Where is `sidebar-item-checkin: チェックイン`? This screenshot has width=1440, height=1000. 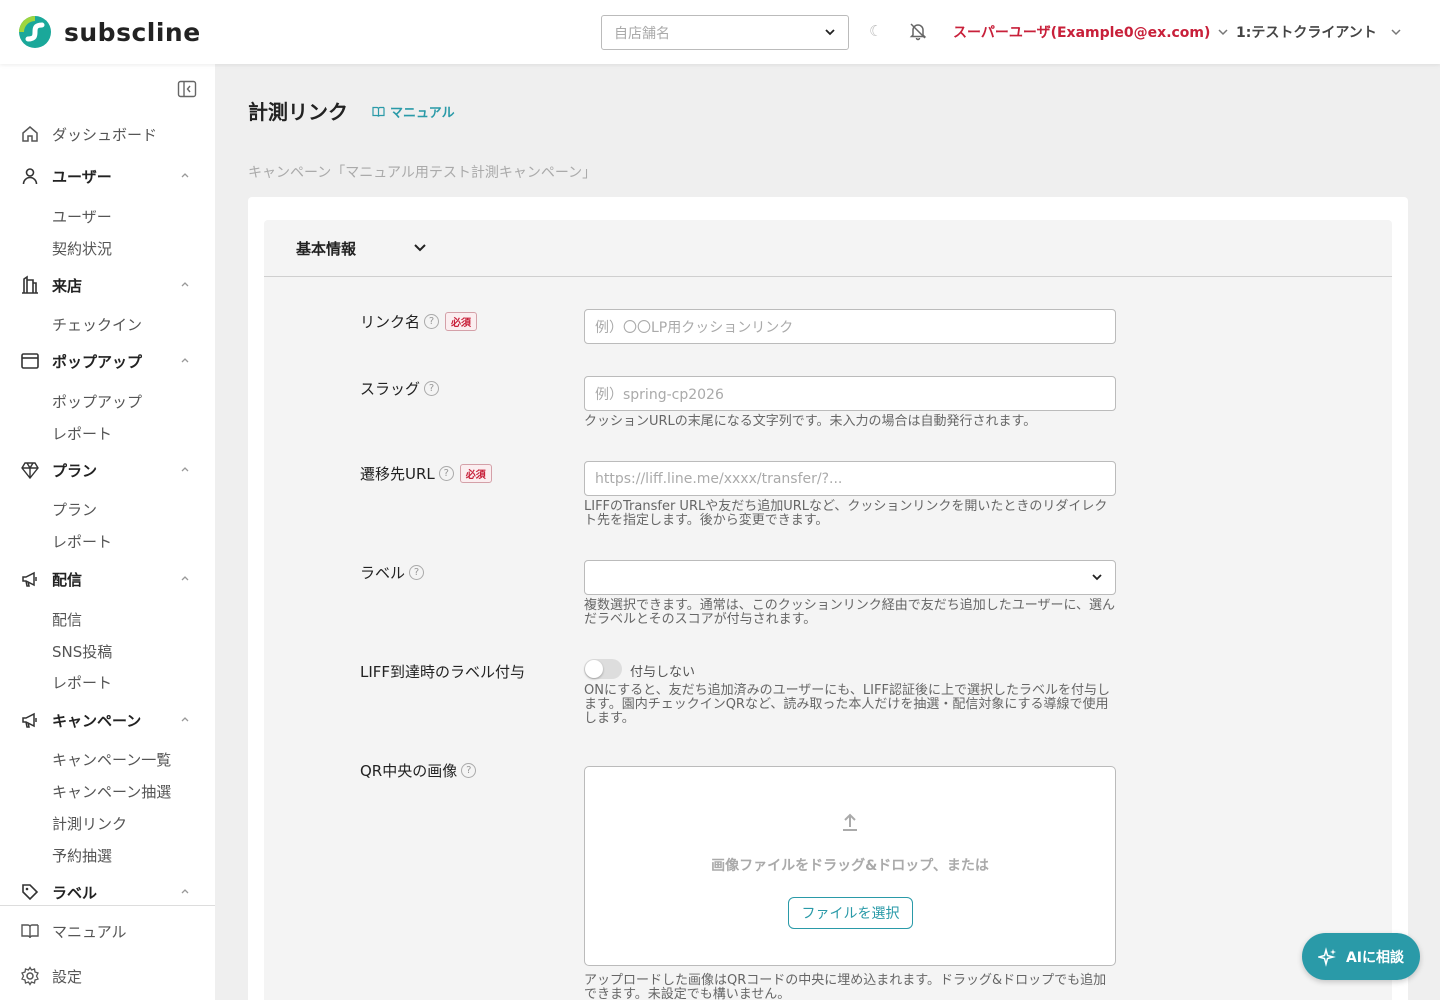 sidebar-item-checkin: チェックイン is located at coordinates (97, 324).